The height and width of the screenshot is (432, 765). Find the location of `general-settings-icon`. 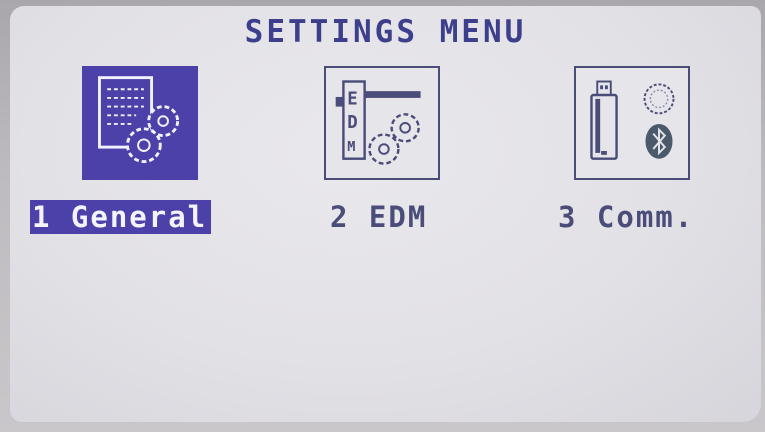

general-settings-icon is located at coordinates (140, 123).